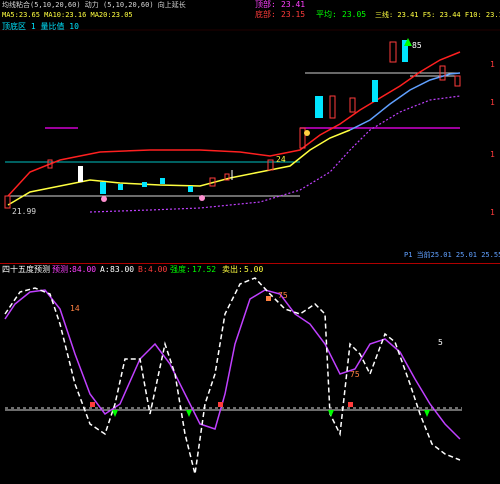  Describe the element at coordinates (143, 269) in the screenshot. I see `b-label: B:` at that location.